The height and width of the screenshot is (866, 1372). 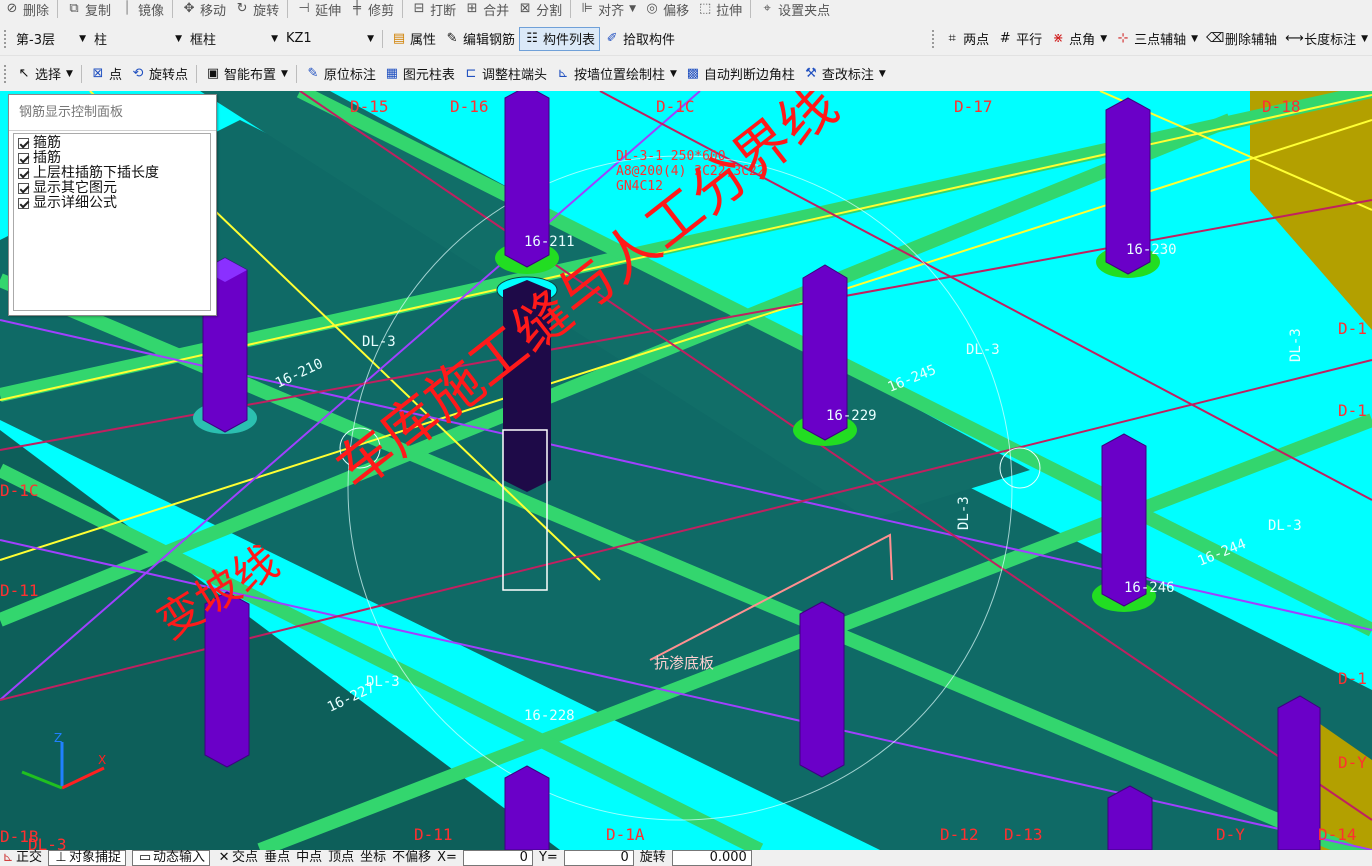 I want to click on axis-label: D-11, so click(x=19, y=590).